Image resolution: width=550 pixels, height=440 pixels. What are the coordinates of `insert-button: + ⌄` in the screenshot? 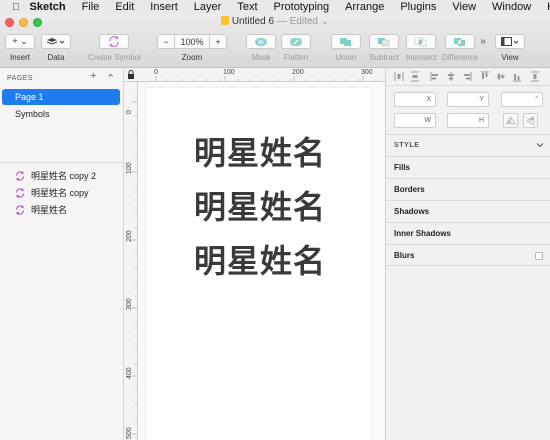 It's located at (20, 41).